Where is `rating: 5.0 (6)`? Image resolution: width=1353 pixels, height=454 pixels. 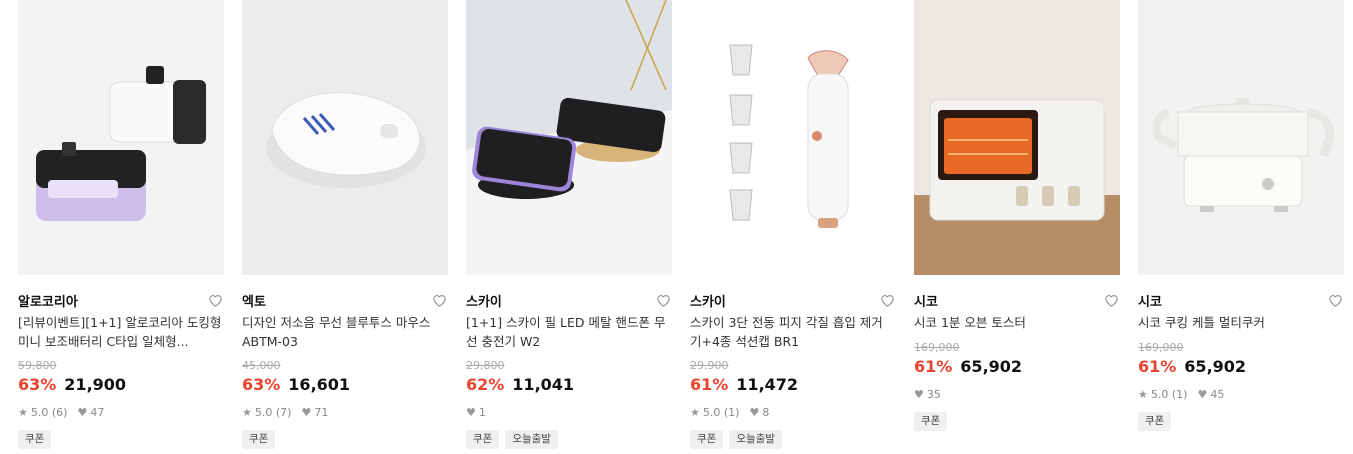
rating: 5.0 (6) is located at coordinates (49, 412).